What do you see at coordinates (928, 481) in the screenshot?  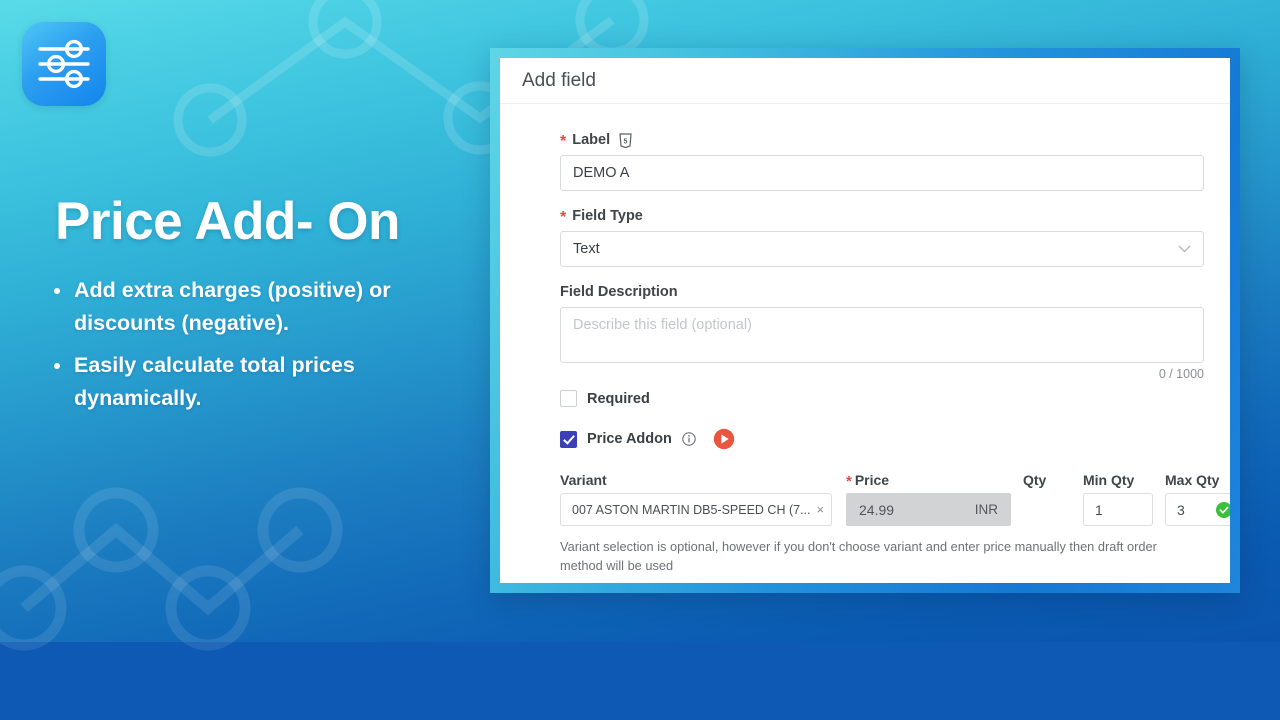 I see `column-header-price: * Price` at bounding box center [928, 481].